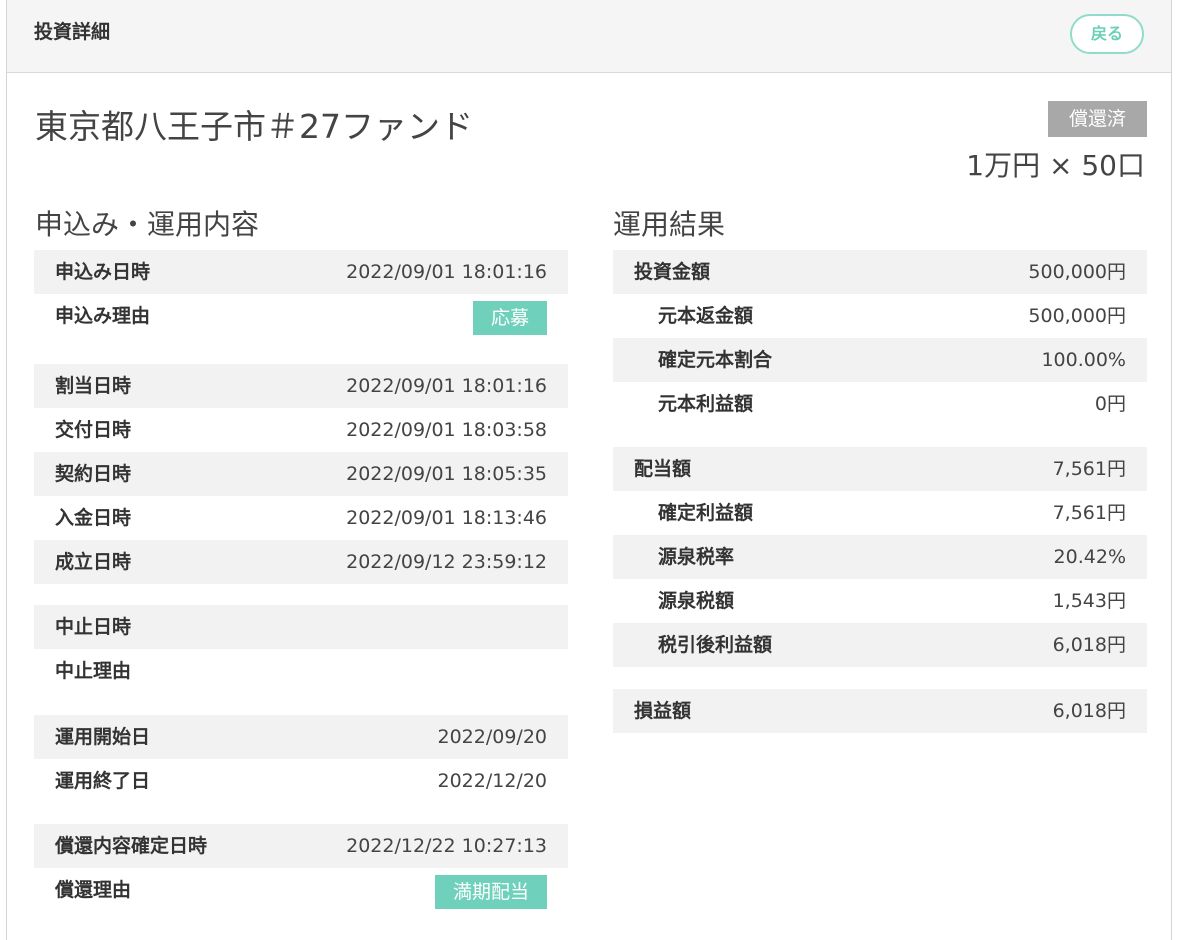 Image resolution: width=1200 pixels, height=940 pixels. What do you see at coordinates (880, 404) in the screenshot?
I see `row-principal-profit: 元本利益額 0円` at bounding box center [880, 404].